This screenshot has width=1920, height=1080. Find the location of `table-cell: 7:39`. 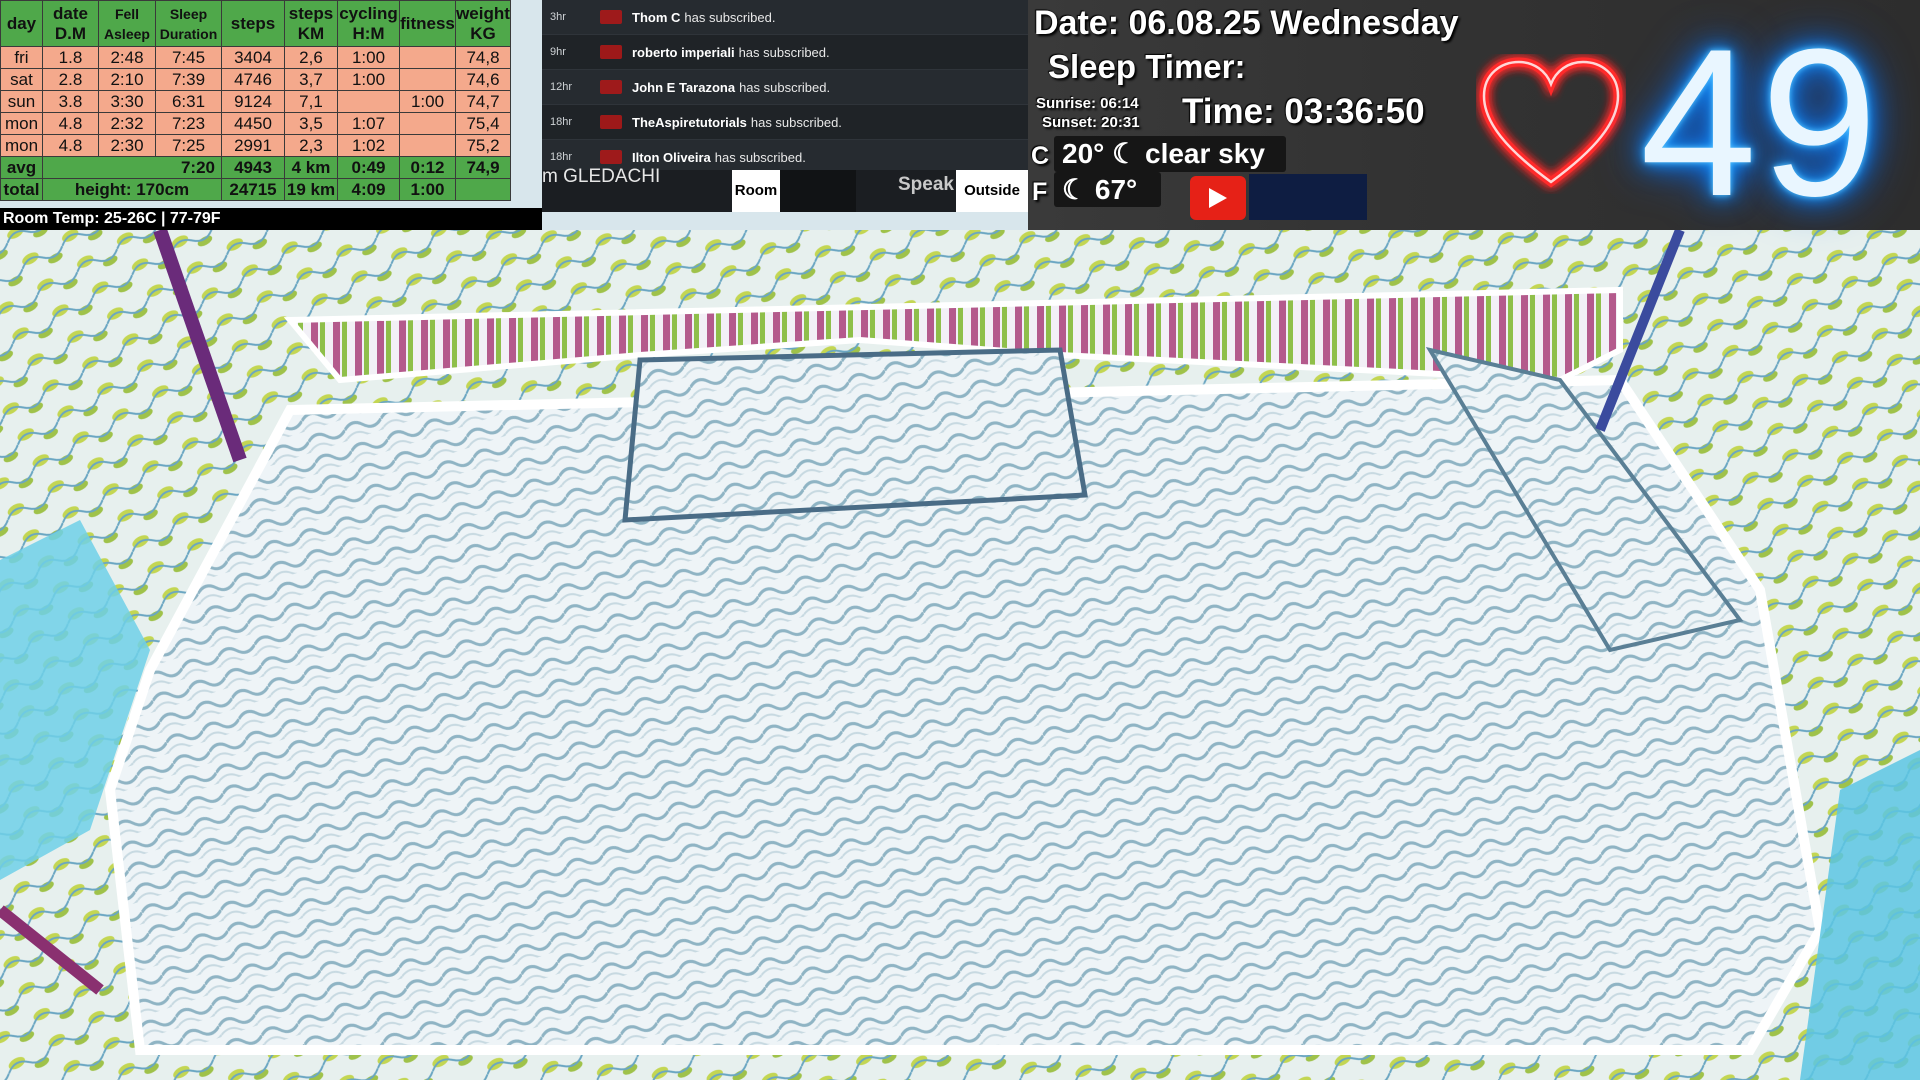

table-cell: 7:39 is located at coordinates (188, 79).